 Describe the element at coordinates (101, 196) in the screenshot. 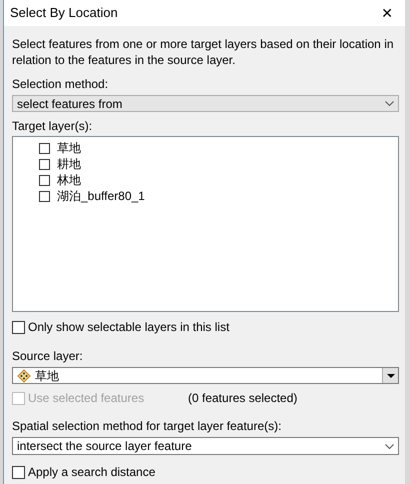

I see `layer-name: 湖泊_buffer80_1` at that location.